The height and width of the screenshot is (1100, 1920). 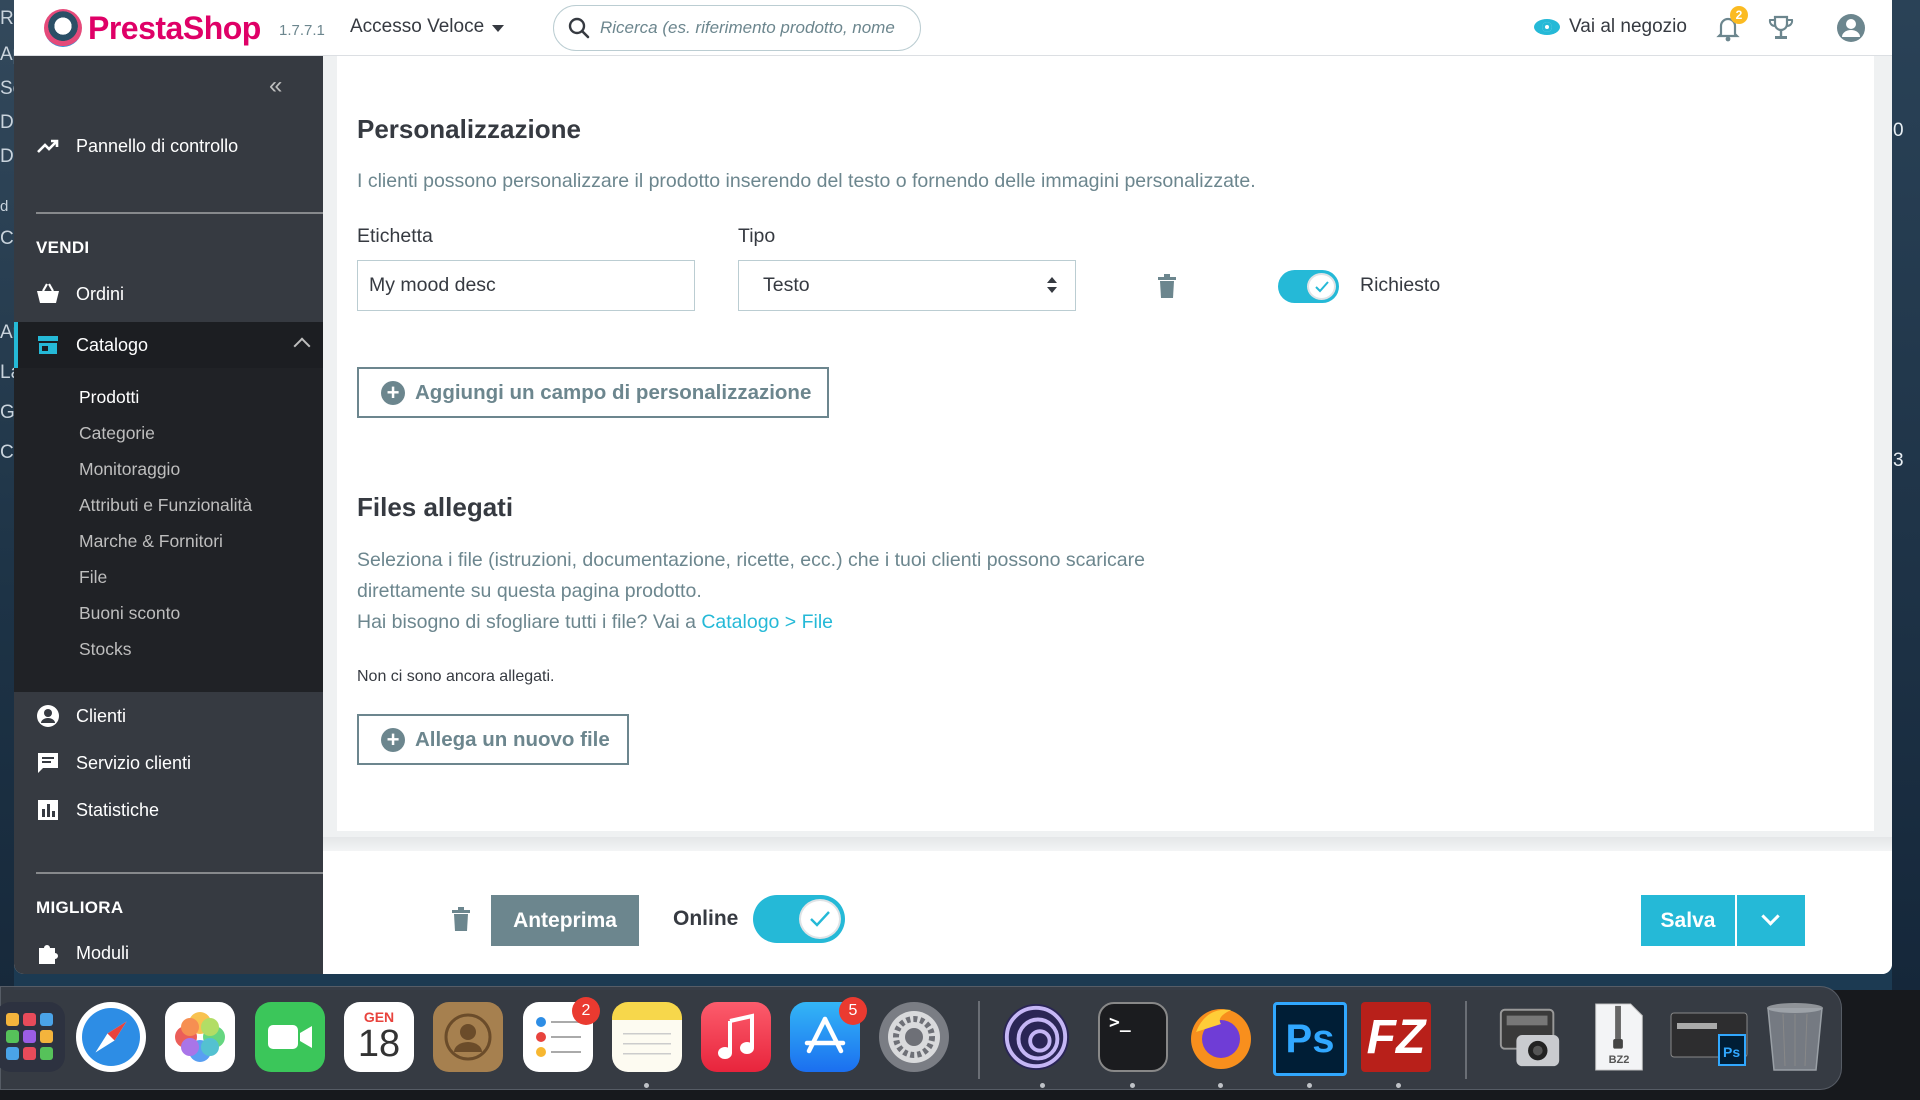 I want to click on required-toggle, so click(x=1308, y=286).